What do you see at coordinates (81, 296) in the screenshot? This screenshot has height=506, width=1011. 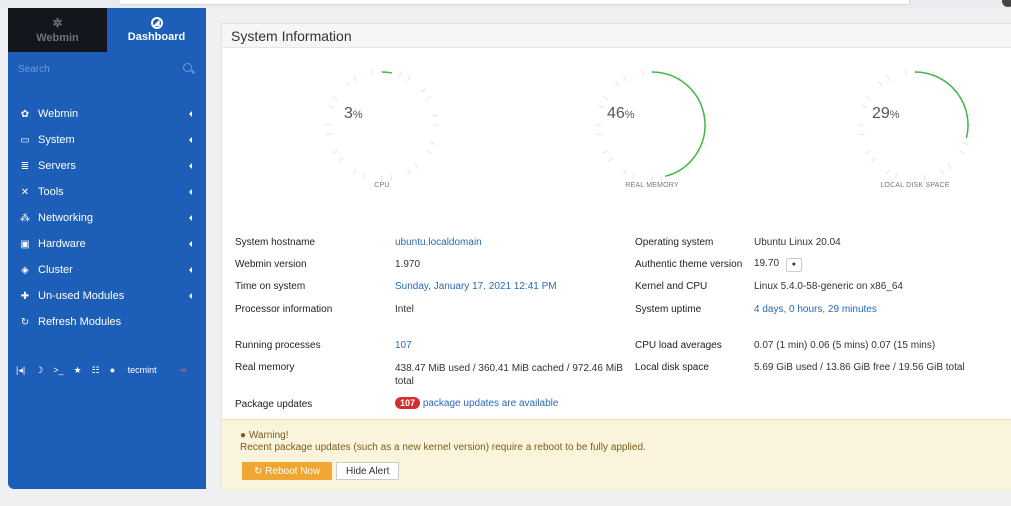 I see `sidebar-item-label: Un-used Modules` at bounding box center [81, 296].